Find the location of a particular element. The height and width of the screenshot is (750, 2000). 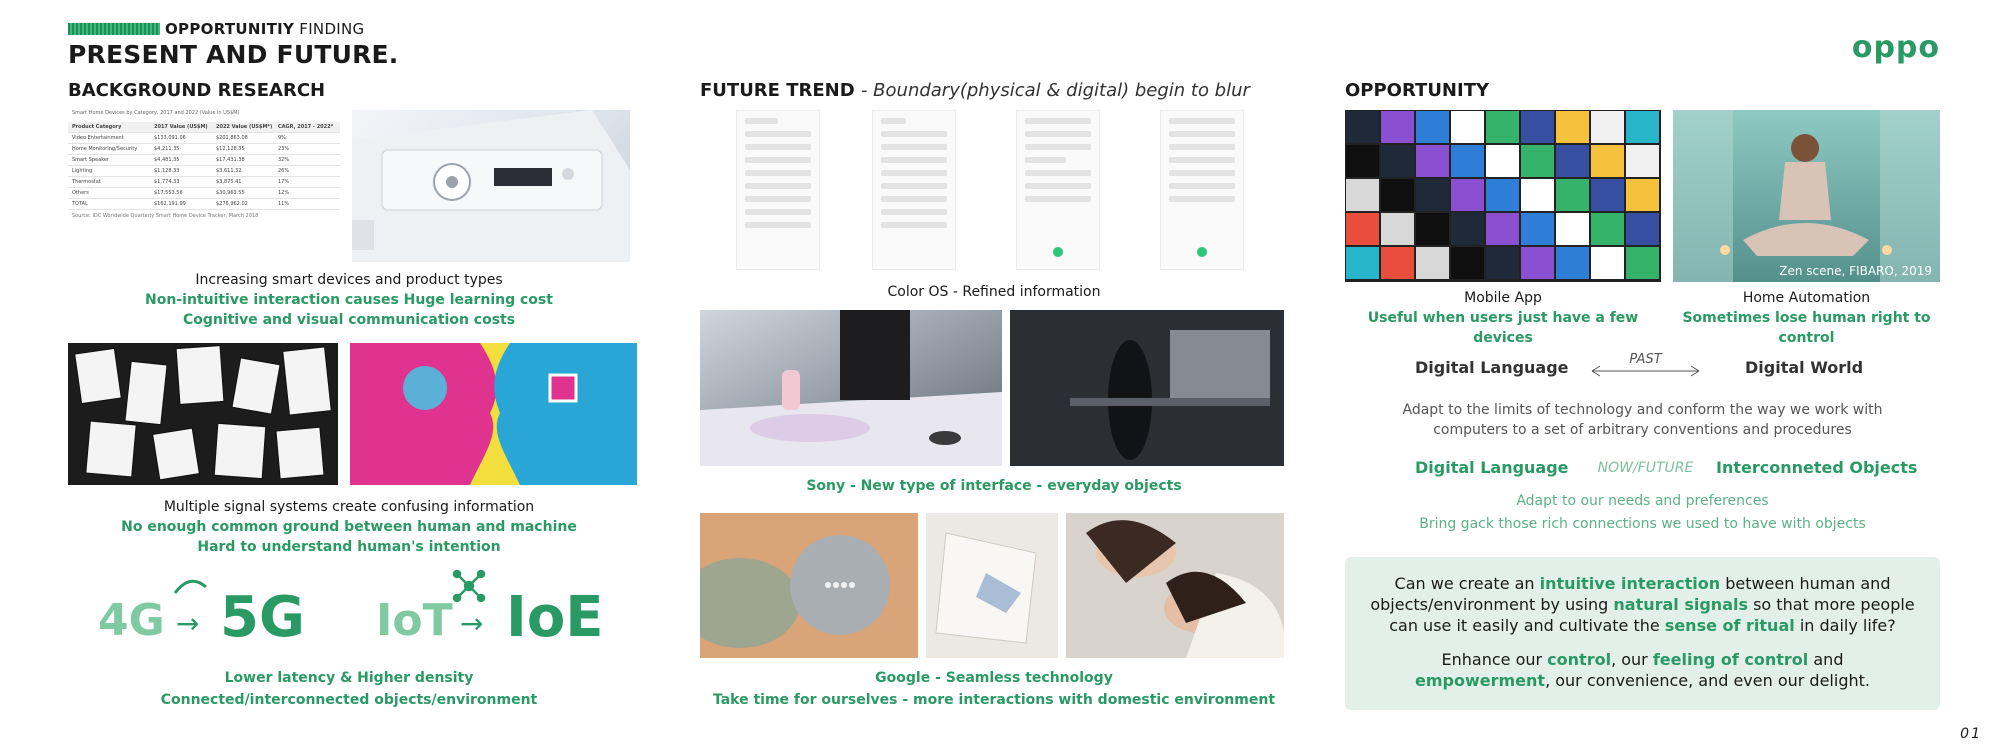

sony-dark-room-image is located at coordinates (1147, 388).